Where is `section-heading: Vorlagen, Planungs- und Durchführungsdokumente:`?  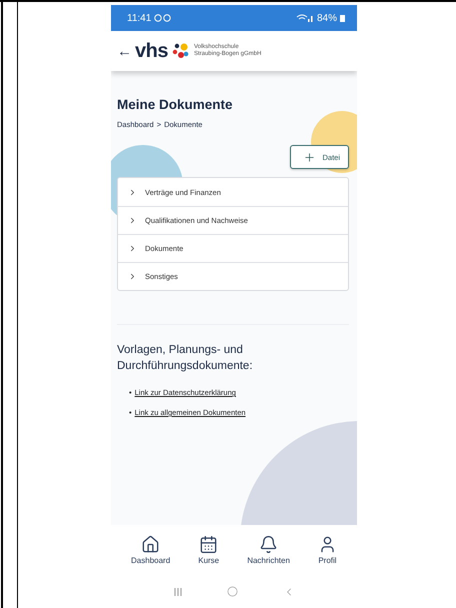 section-heading: Vorlagen, Planungs- und Durchführungsdokumente: is located at coordinates (185, 358).